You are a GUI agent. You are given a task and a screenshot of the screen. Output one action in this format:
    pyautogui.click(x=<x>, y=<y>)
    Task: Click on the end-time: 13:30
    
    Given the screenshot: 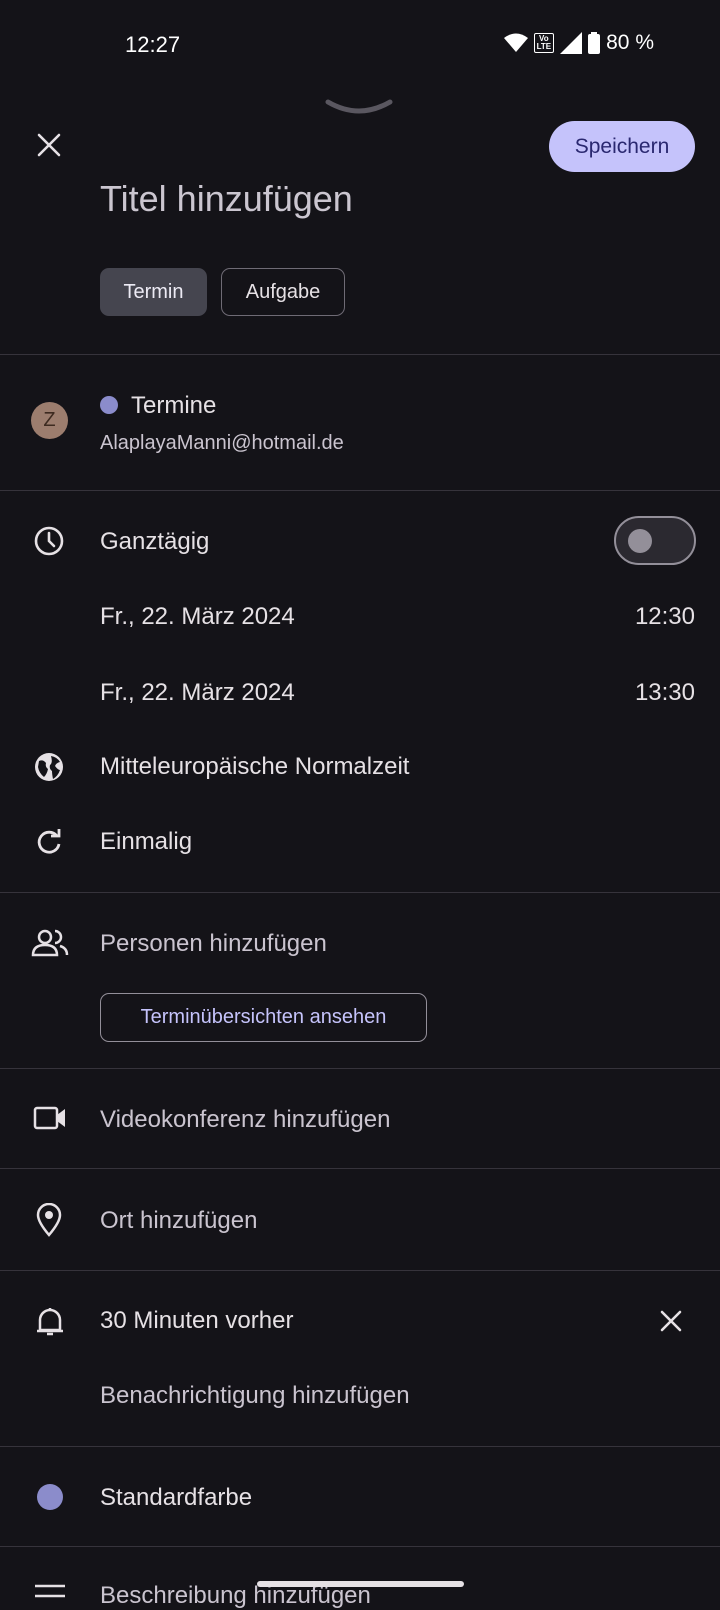 What is the action you would take?
    pyautogui.click(x=665, y=693)
    